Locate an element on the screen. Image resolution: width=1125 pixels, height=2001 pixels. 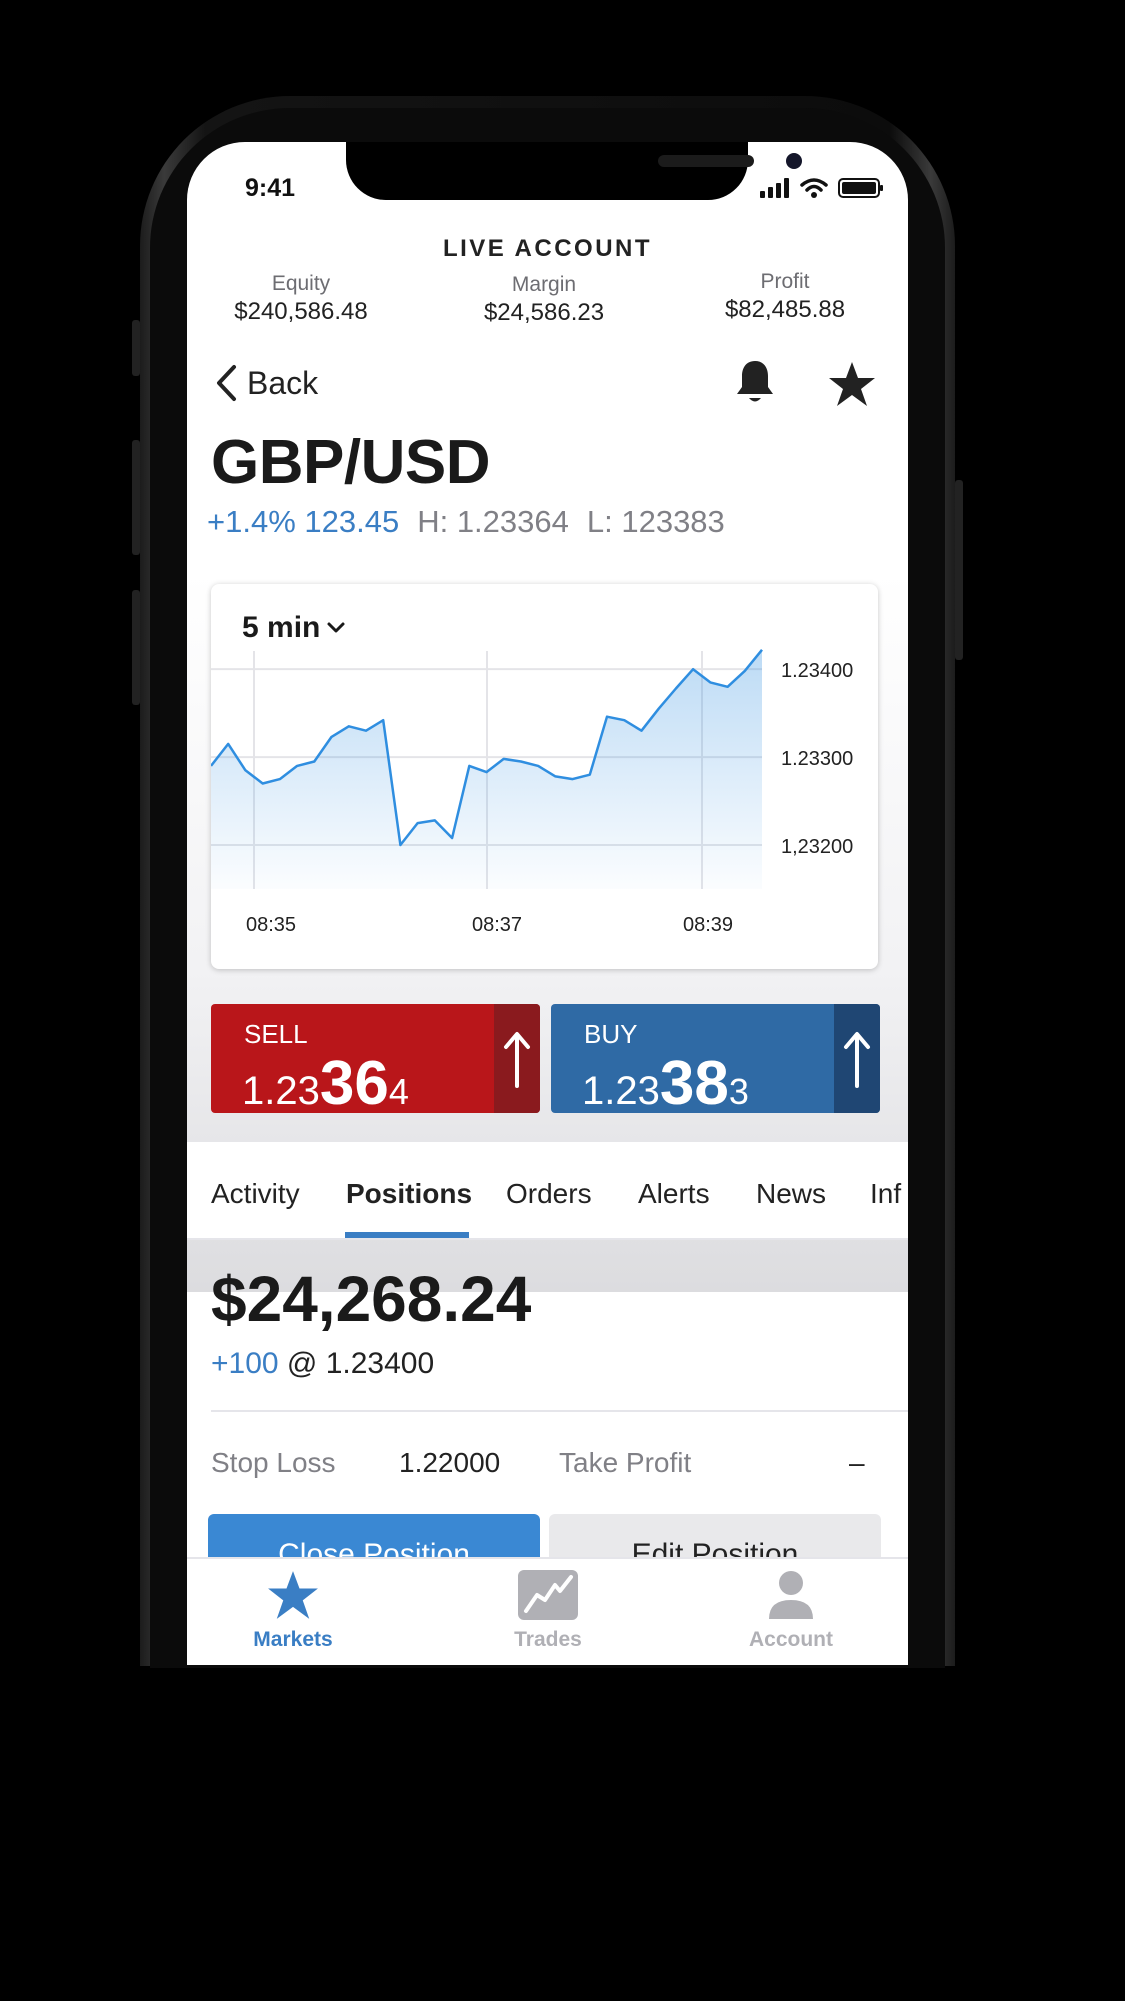
chart-icon is located at coordinates (548, 1595).